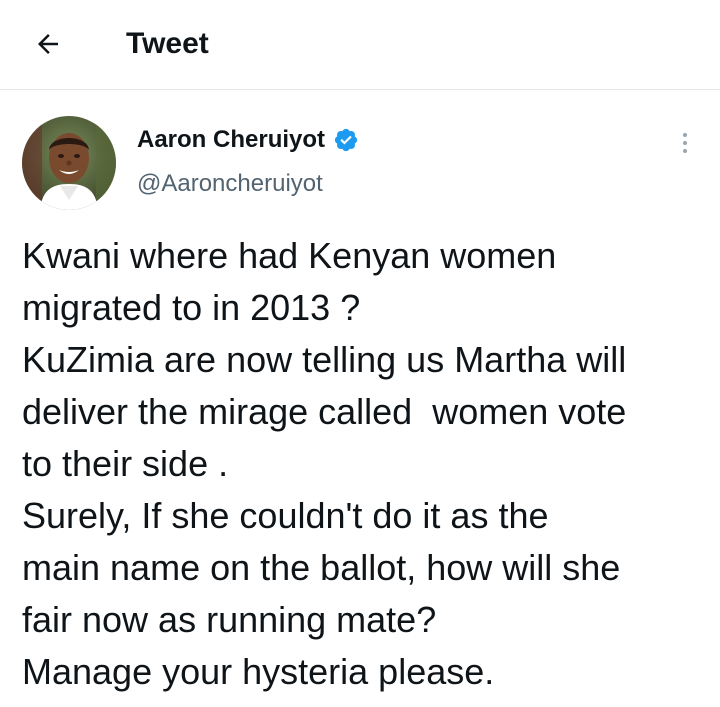 The height and width of the screenshot is (707, 720). What do you see at coordinates (285, 515) in the screenshot?
I see `tweet-line: Surely, If she couldn't do it as the` at bounding box center [285, 515].